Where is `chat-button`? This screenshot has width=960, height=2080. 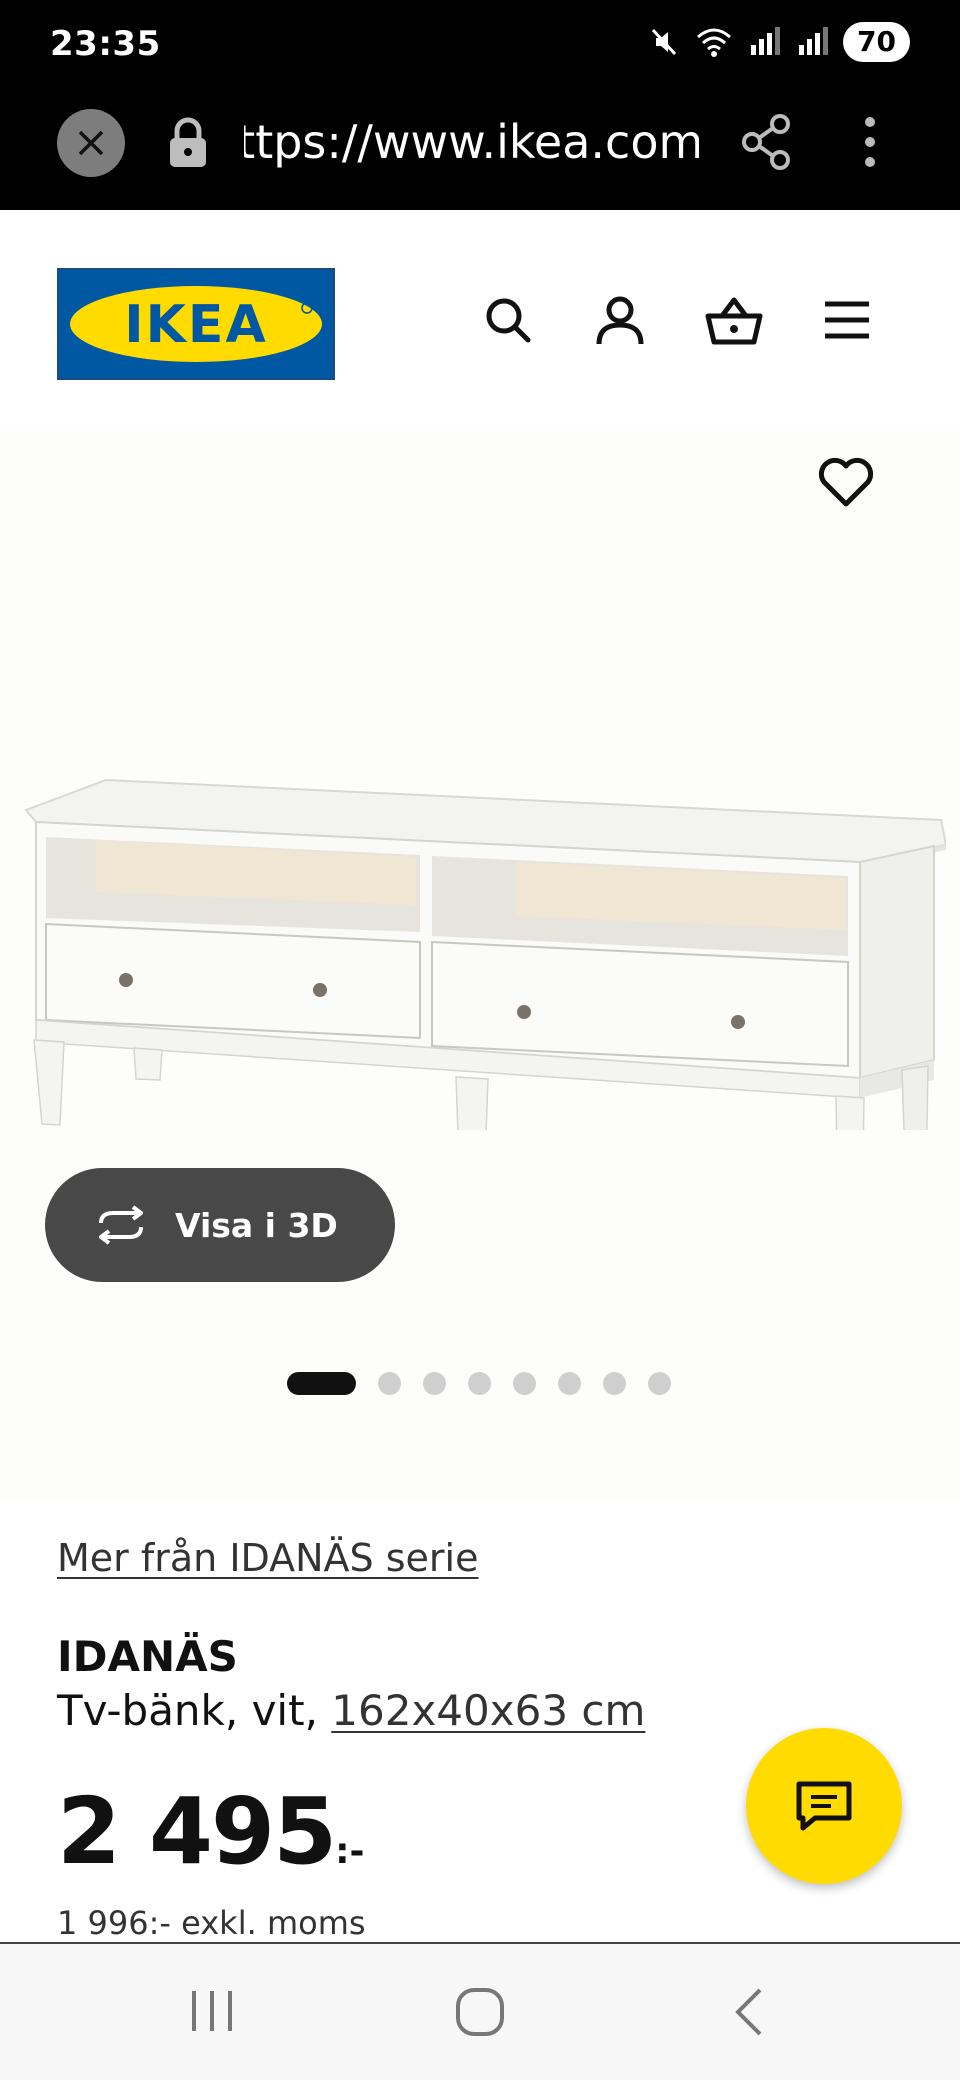
chat-button is located at coordinates (824, 1806).